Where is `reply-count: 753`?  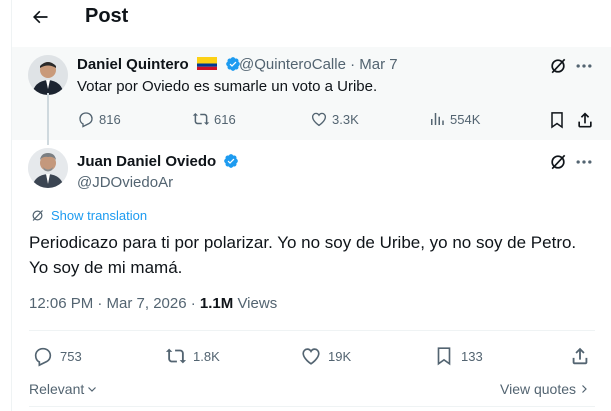
reply-count: 753 is located at coordinates (71, 356).